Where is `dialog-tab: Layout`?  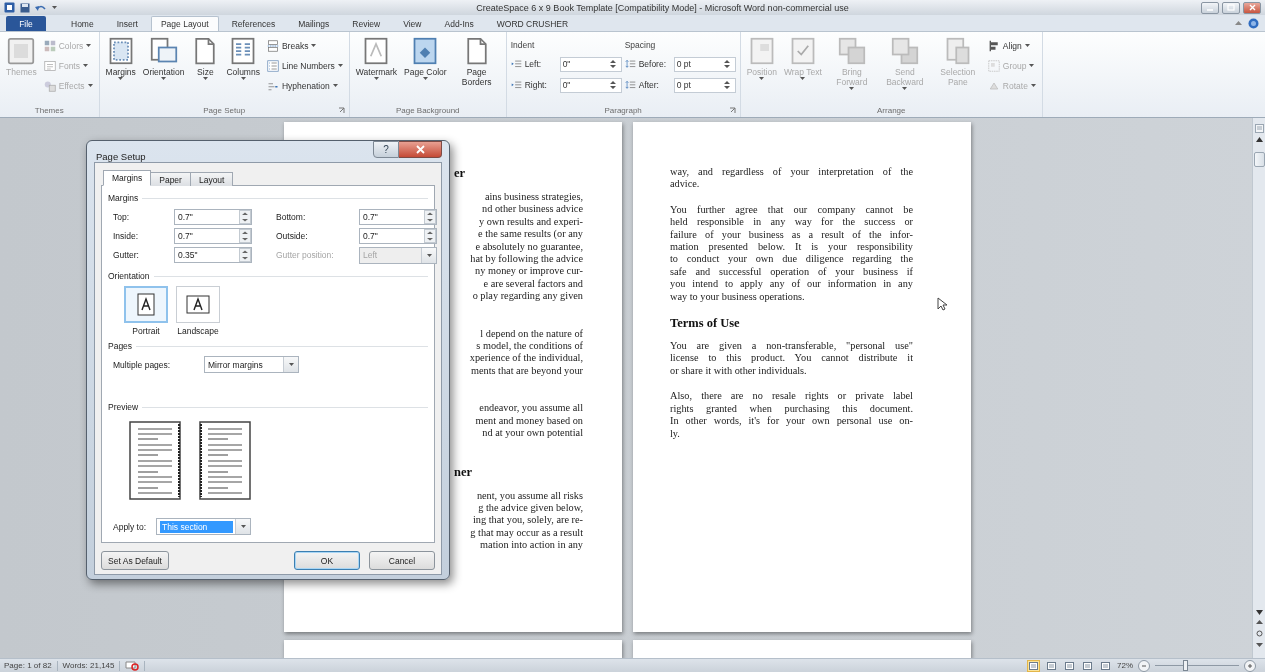 dialog-tab: Layout is located at coordinates (211, 179).